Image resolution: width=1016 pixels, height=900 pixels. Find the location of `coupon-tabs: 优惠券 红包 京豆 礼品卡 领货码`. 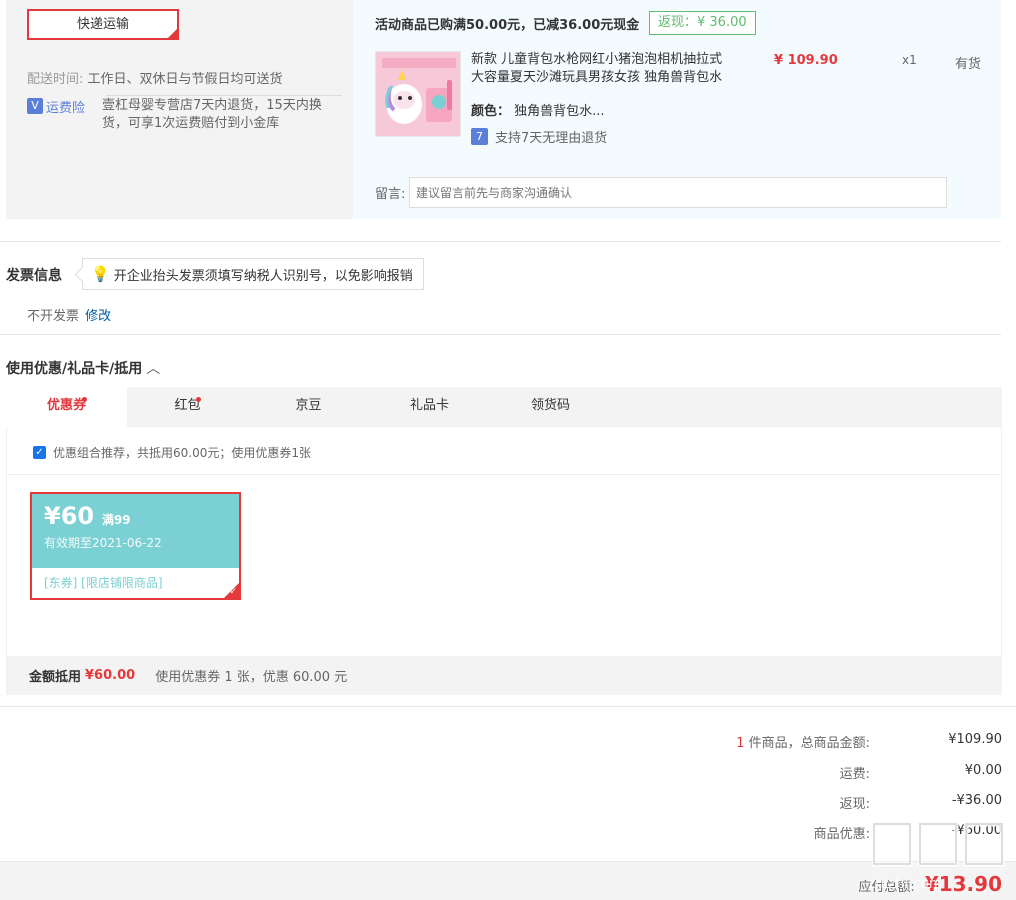

coupon-tabs: 优惠券 红包 京豆 礼品卡 领货码 is located at coordinates (504, 407).